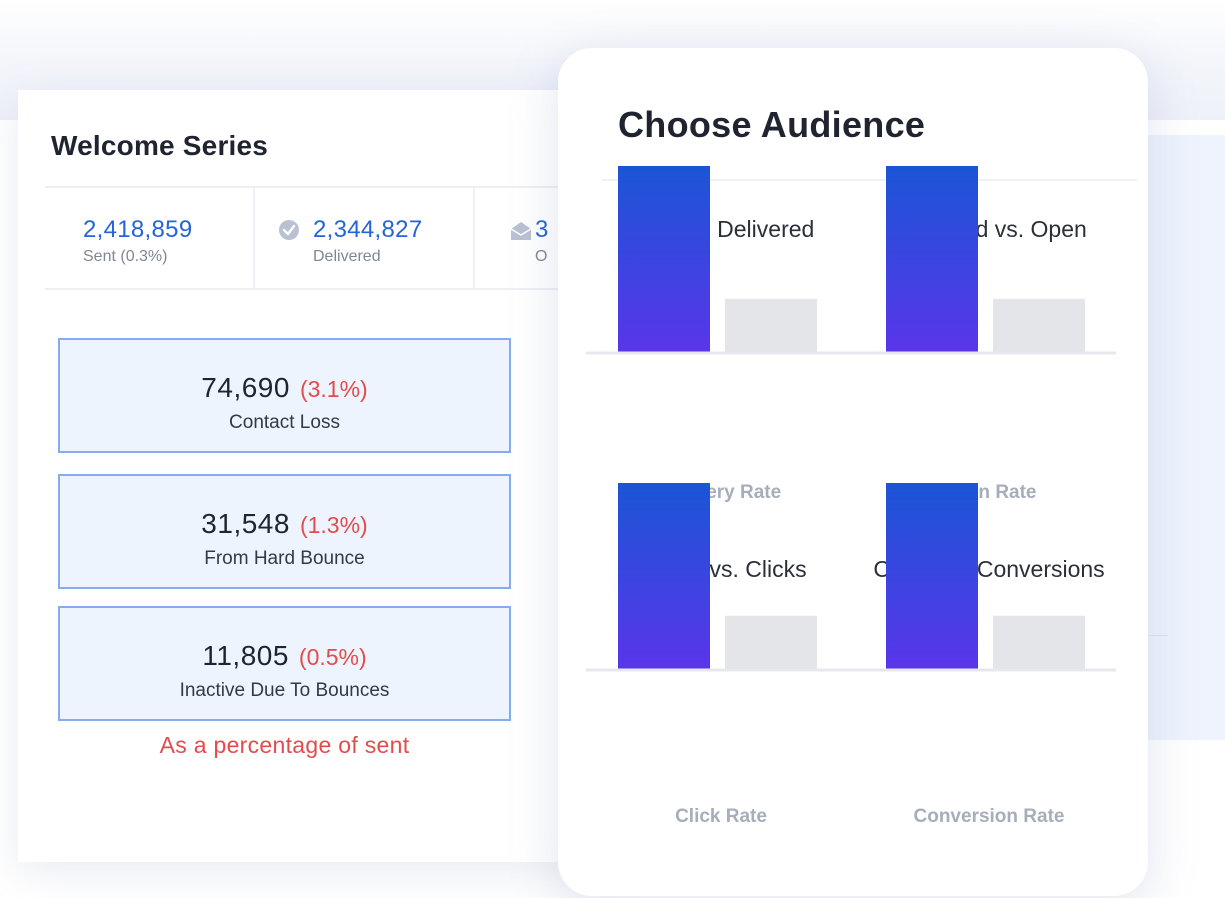  What do you see at coordinates (284, 422) in the screenshot?
I see `loss-label: Contact Loss` at bounding box center [284, 422].